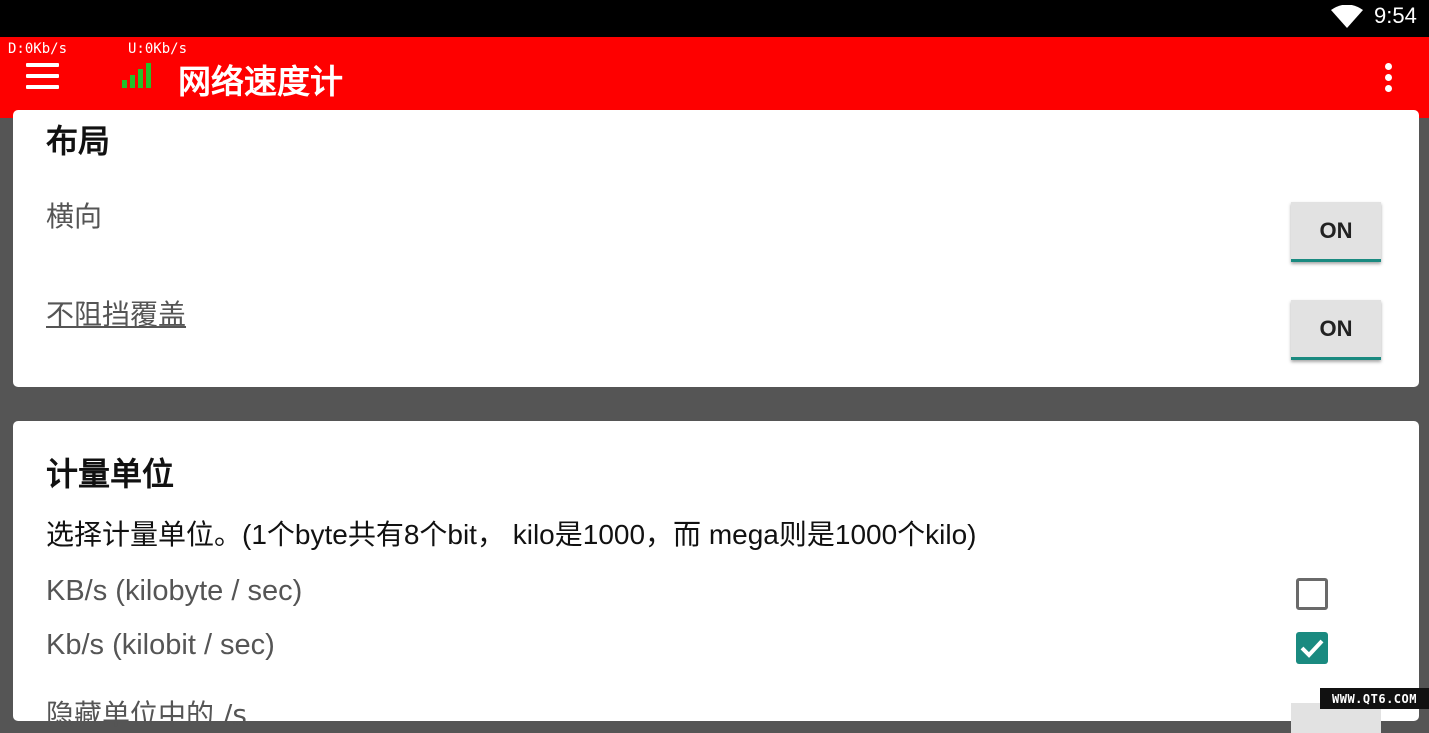 This screenshot has width=1429, height=733. Describe the element at coordinates (136, 75) in the screenshot. I see `signal-bars-icon` at that location.